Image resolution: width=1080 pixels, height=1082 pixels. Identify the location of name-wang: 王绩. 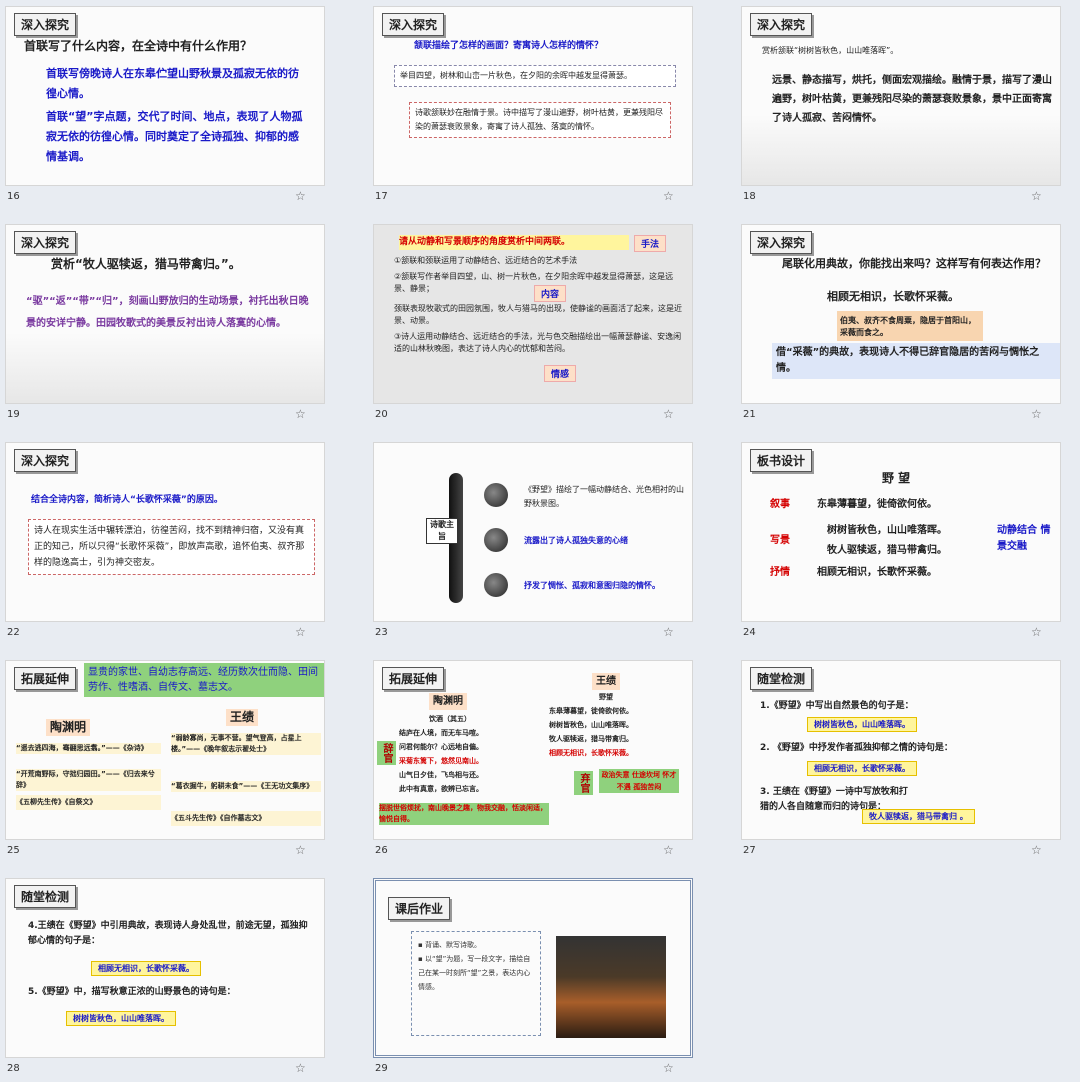
(242, 717).